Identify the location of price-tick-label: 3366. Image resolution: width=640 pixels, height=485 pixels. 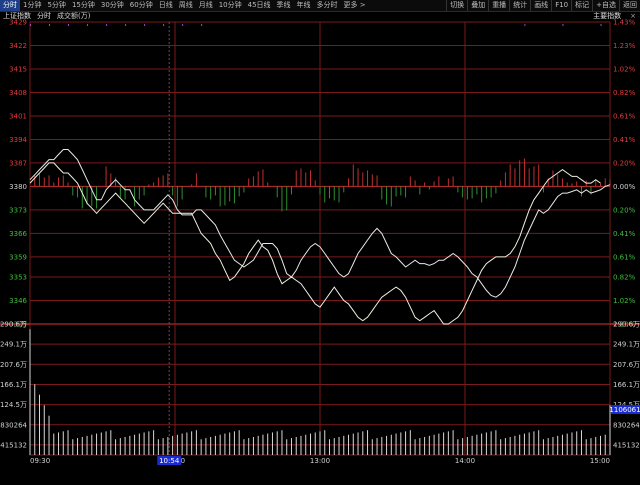
(18, 234).